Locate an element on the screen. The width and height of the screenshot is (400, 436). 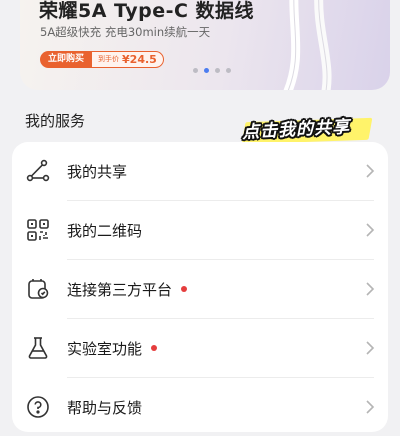
service-label-text: 实验室功能 is located at coordinates (105, 348).